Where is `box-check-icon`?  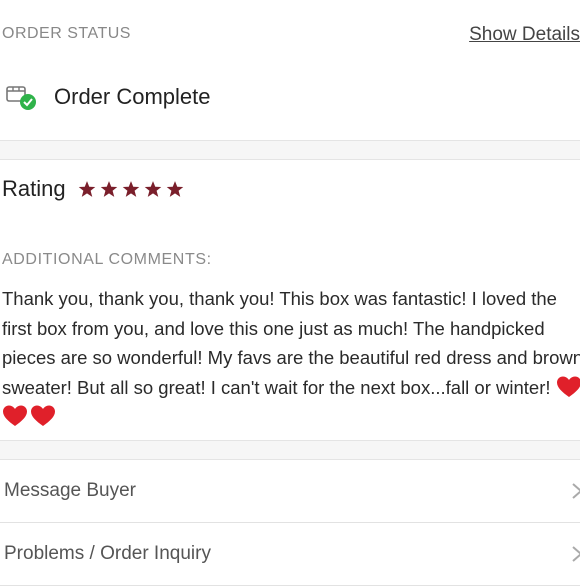
box-check-icon is located at coordinates (22, 97).